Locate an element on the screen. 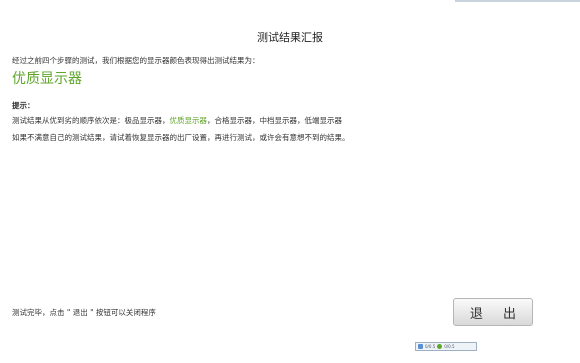 The width and height of the screenshot is (580, 363). upload-icon is located at coordinates (420, 346).